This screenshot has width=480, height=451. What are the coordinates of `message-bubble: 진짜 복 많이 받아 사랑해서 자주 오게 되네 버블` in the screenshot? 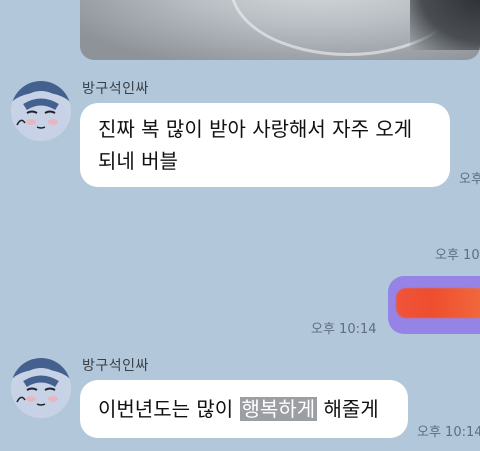 It's located at (265, 145).